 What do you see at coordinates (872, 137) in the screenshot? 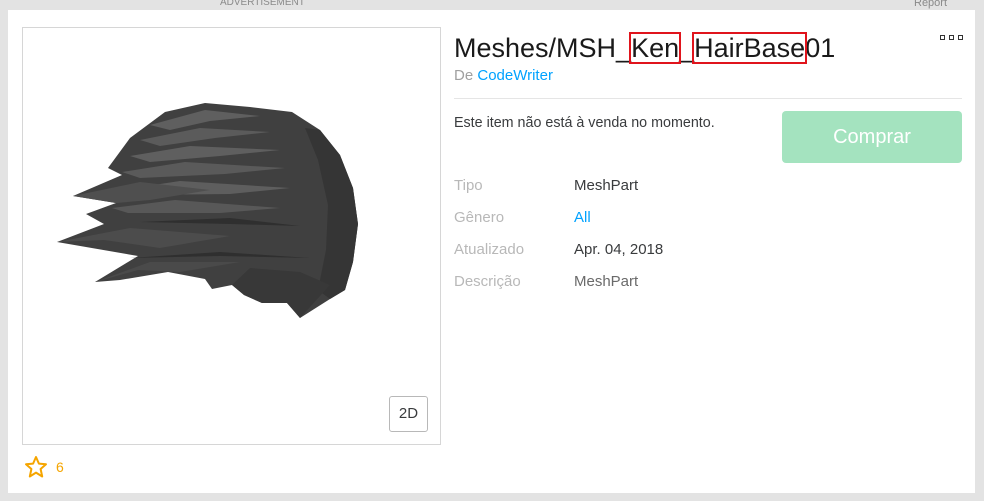
I see `buy-button: Comprar` at bounding box center [872, 137].